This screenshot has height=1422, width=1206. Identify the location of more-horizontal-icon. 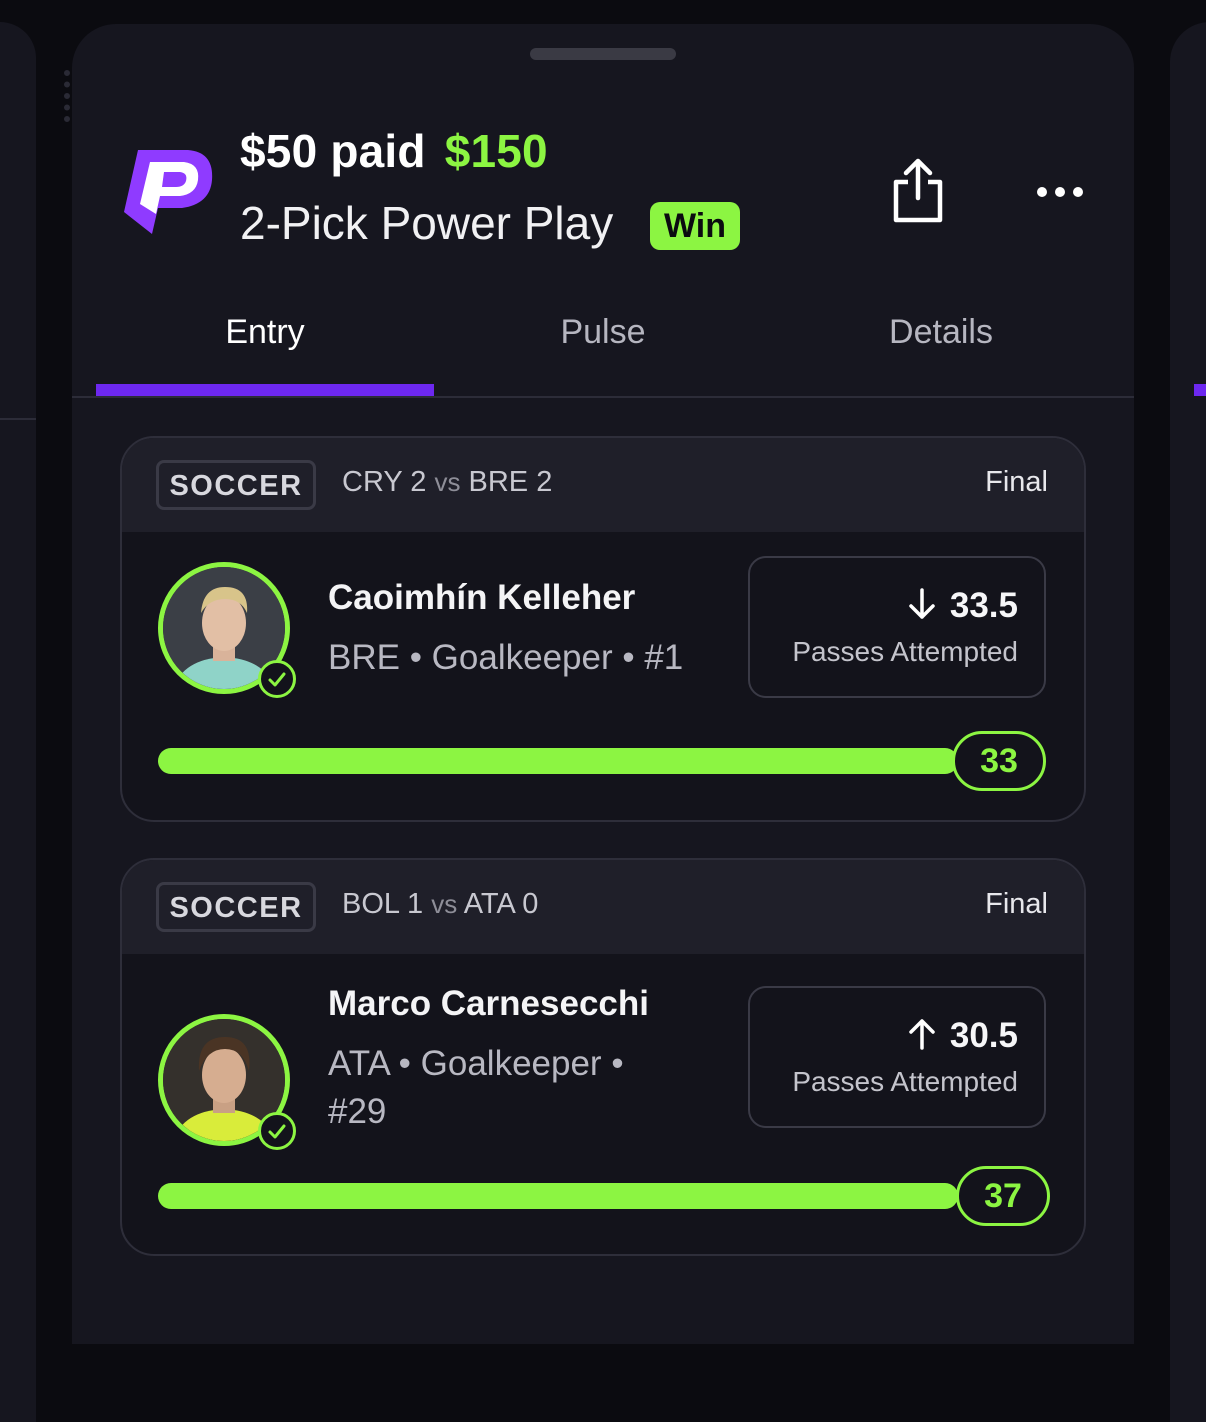
(1060, 192).